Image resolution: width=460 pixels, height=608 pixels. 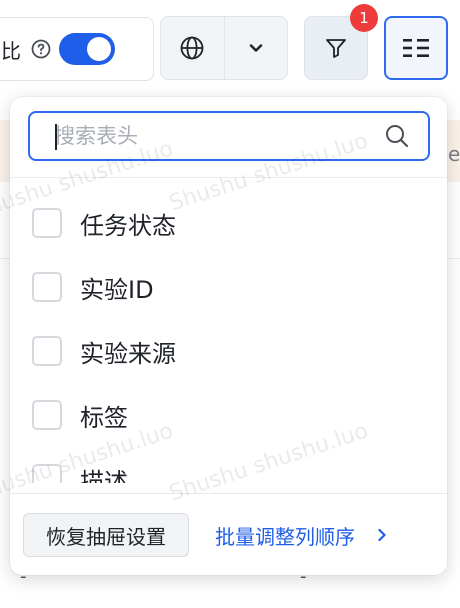 I want to click on language-button-group, so click(x=224, y=48).